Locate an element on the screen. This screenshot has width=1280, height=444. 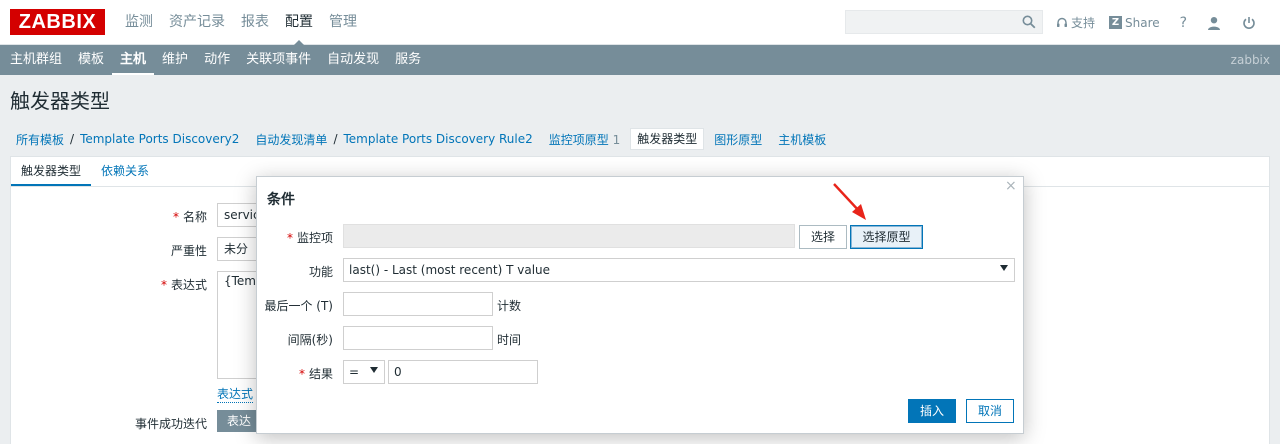
cancel-button: 取消 is located at coordinates (990, 411).